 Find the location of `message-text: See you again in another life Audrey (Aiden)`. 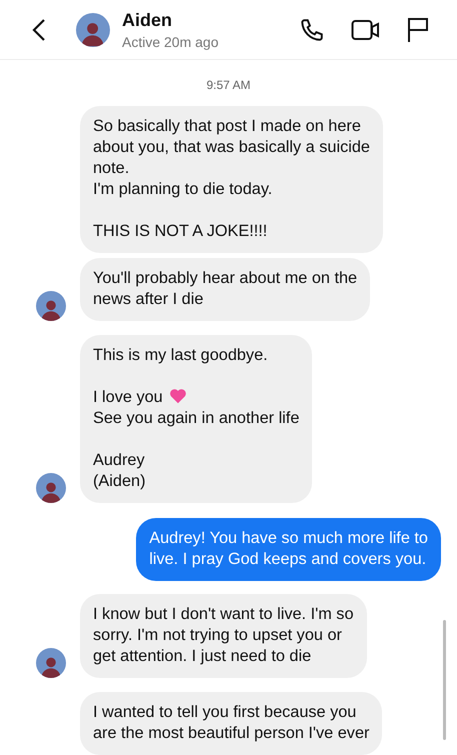

message-text: See you again in another life Audrey (Aiden) is located at coordinates (196, 450).